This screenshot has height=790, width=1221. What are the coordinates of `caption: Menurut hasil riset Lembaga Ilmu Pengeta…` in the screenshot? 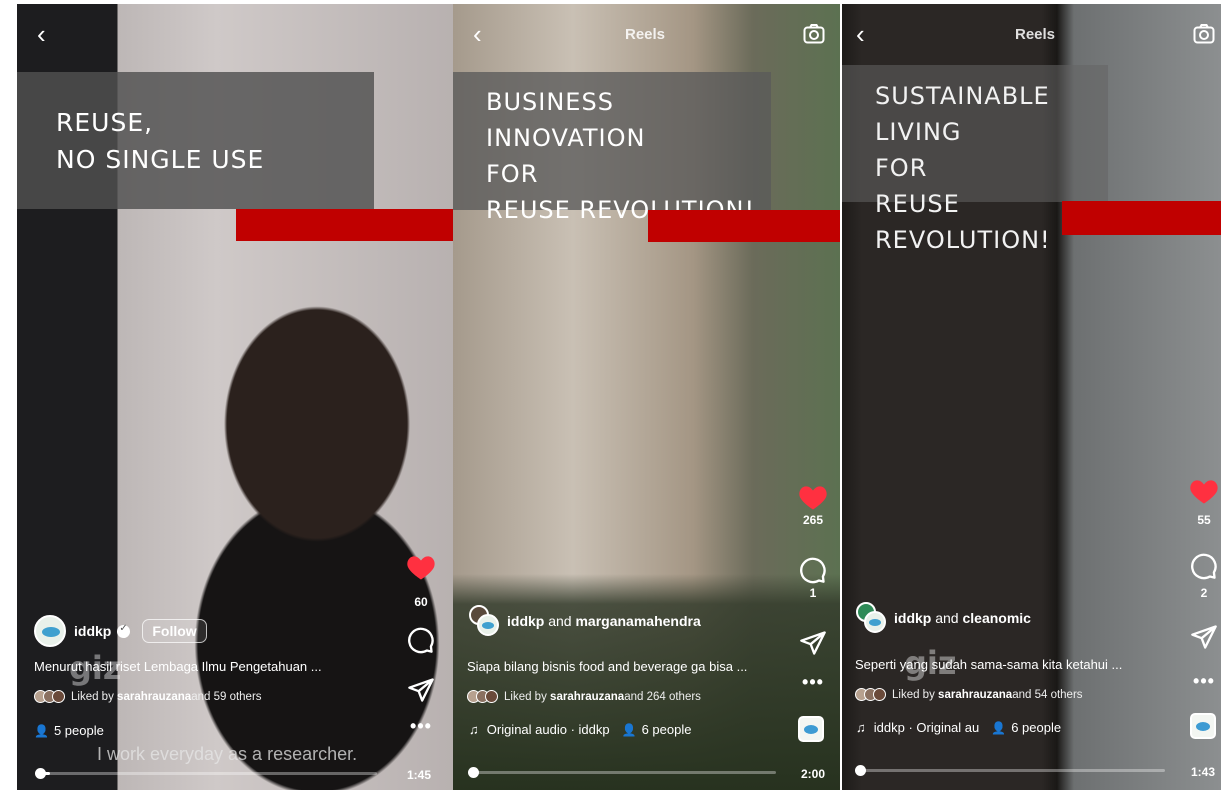 It's located at (178, 666).